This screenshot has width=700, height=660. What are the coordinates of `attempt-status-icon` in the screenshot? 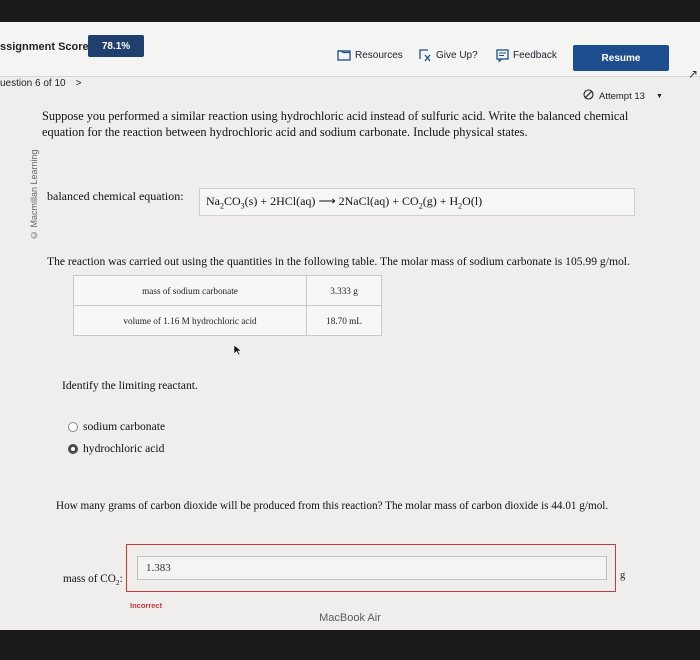 It's located at (588, 96).